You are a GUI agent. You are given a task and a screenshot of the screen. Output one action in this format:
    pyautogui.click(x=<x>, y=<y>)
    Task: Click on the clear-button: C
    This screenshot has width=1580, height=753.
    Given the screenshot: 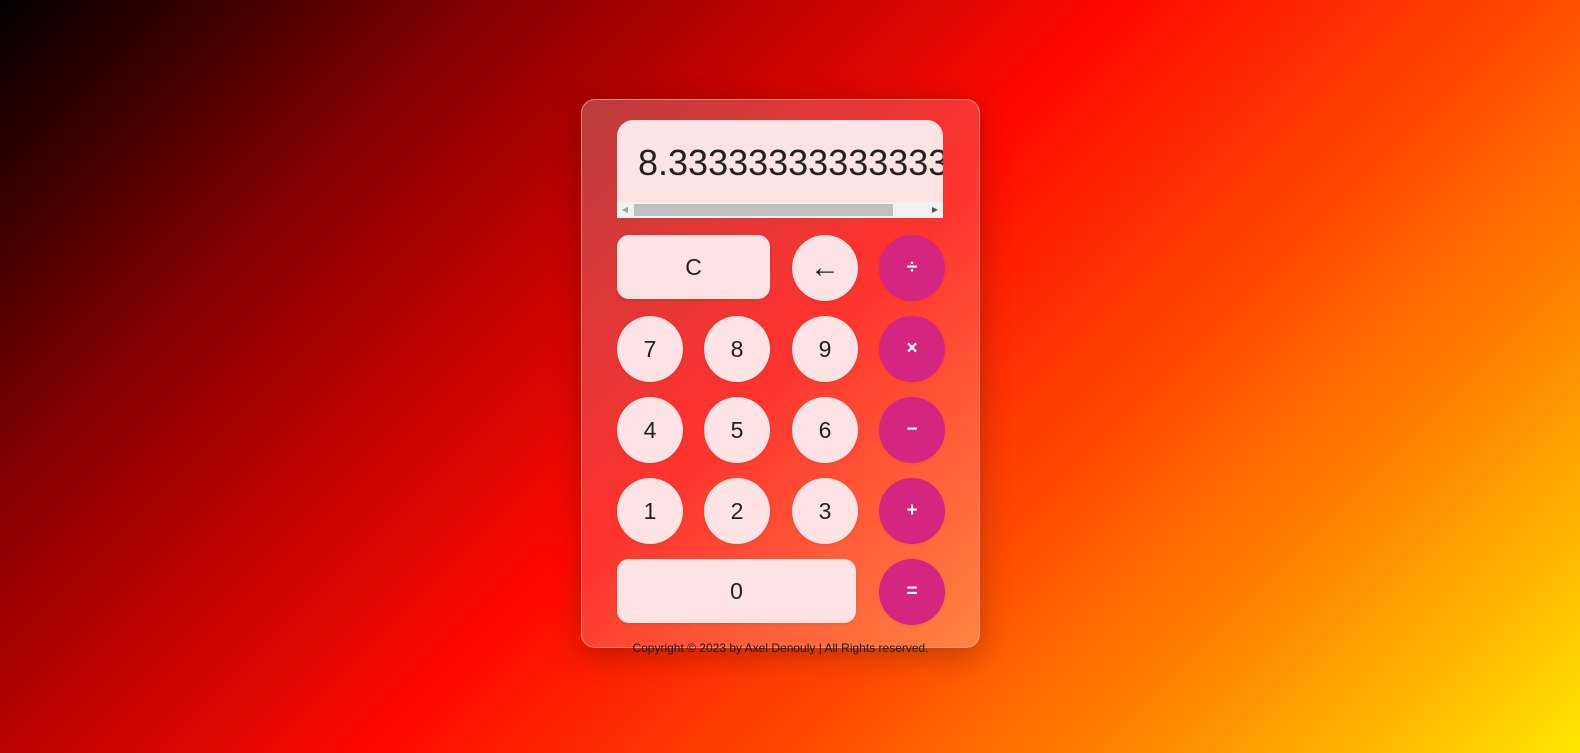 What is the action you would take?
    pyautogui.click(x=693, y=267)
    